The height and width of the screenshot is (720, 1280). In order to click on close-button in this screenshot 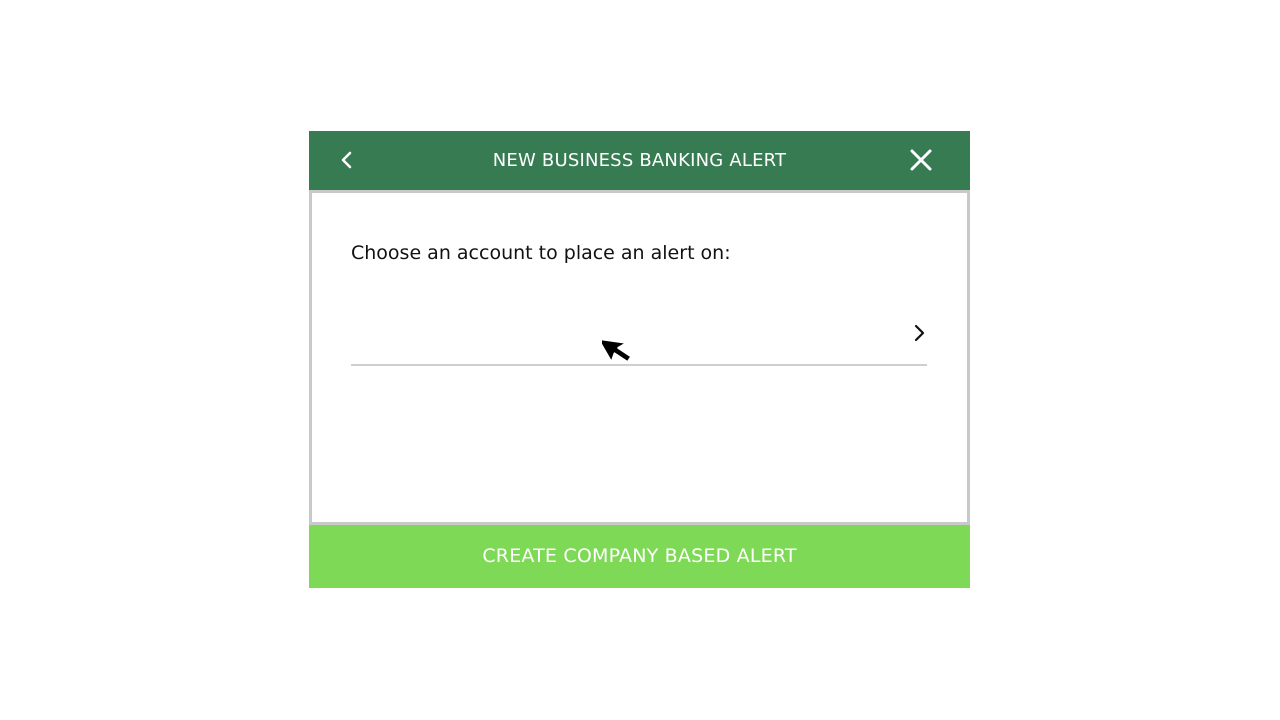, I will do `click(921, 160)`.